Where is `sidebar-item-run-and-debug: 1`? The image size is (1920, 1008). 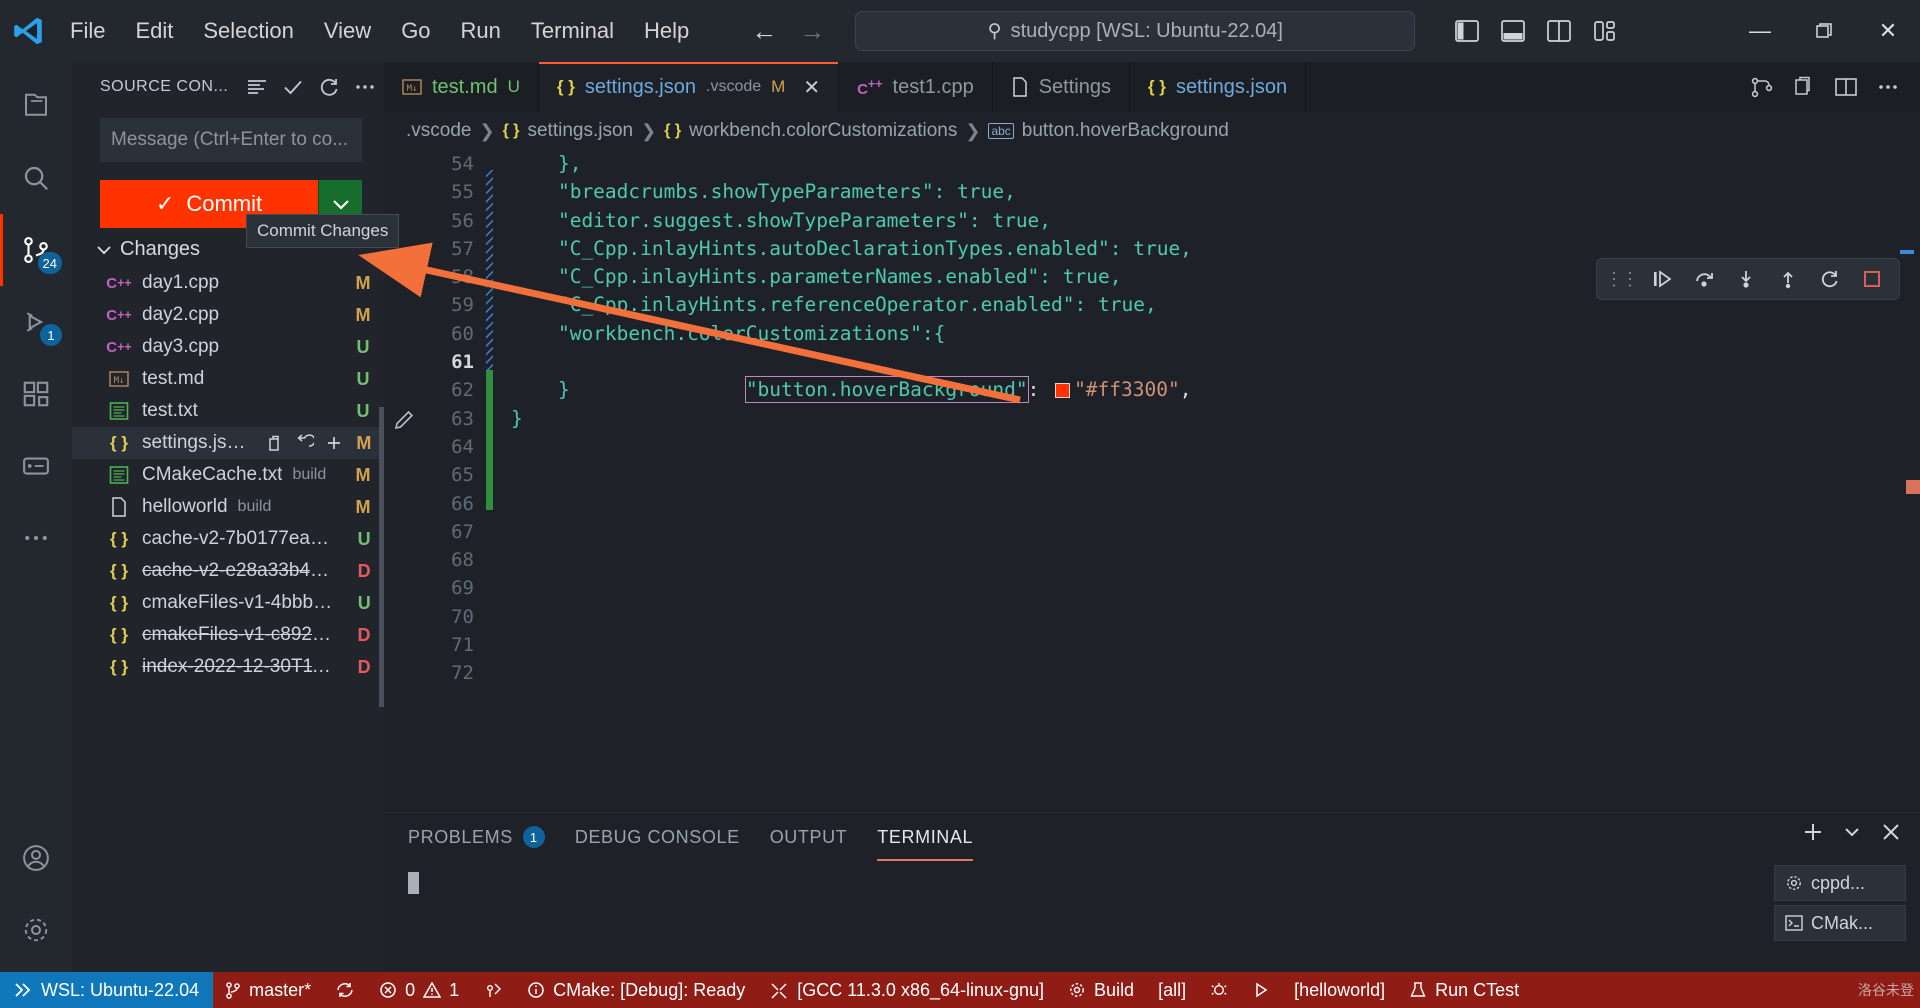
sidebar-item-run-and-debug: 1 is located at coordinates (36, 322).